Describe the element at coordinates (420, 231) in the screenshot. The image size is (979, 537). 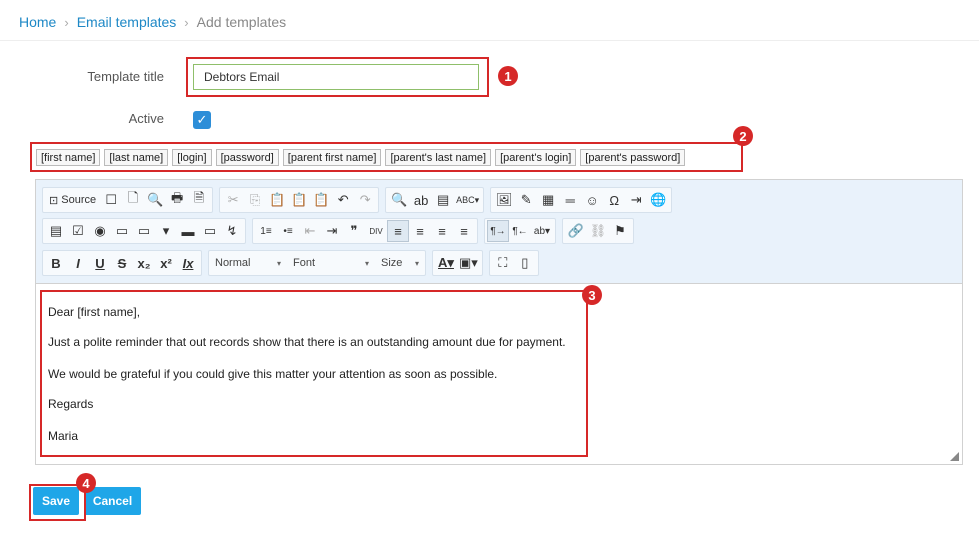
I see `align-center-icon: ≡` at that location.